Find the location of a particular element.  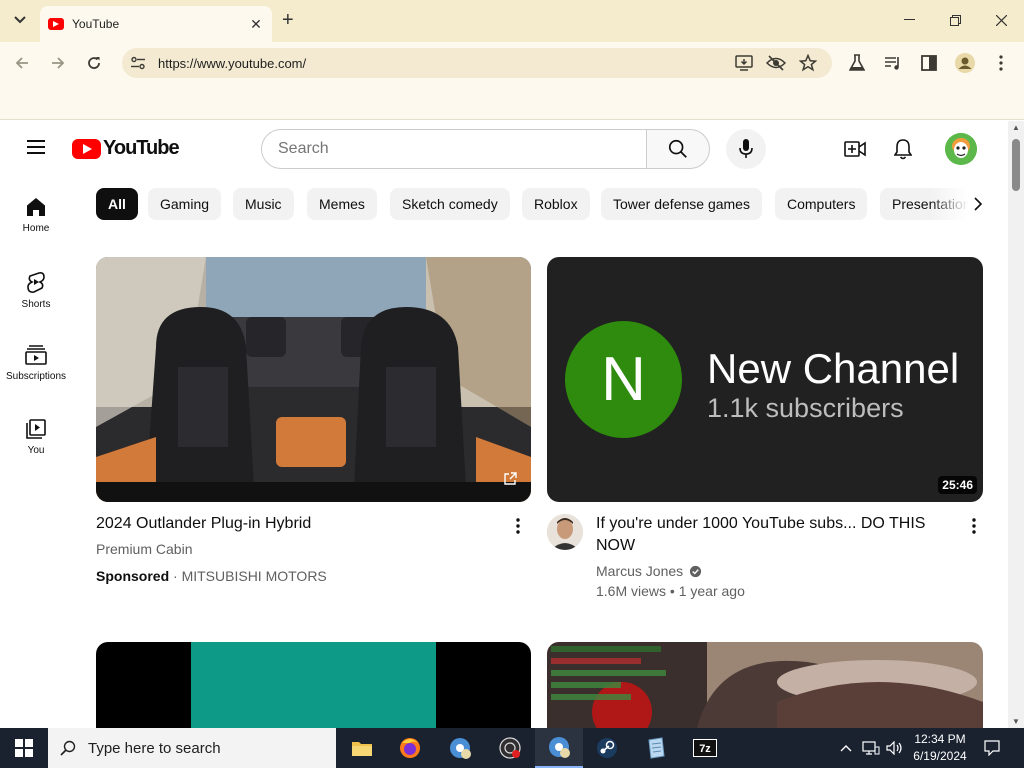

sidebar-item-label: Home is located at coordinates (36, 228).